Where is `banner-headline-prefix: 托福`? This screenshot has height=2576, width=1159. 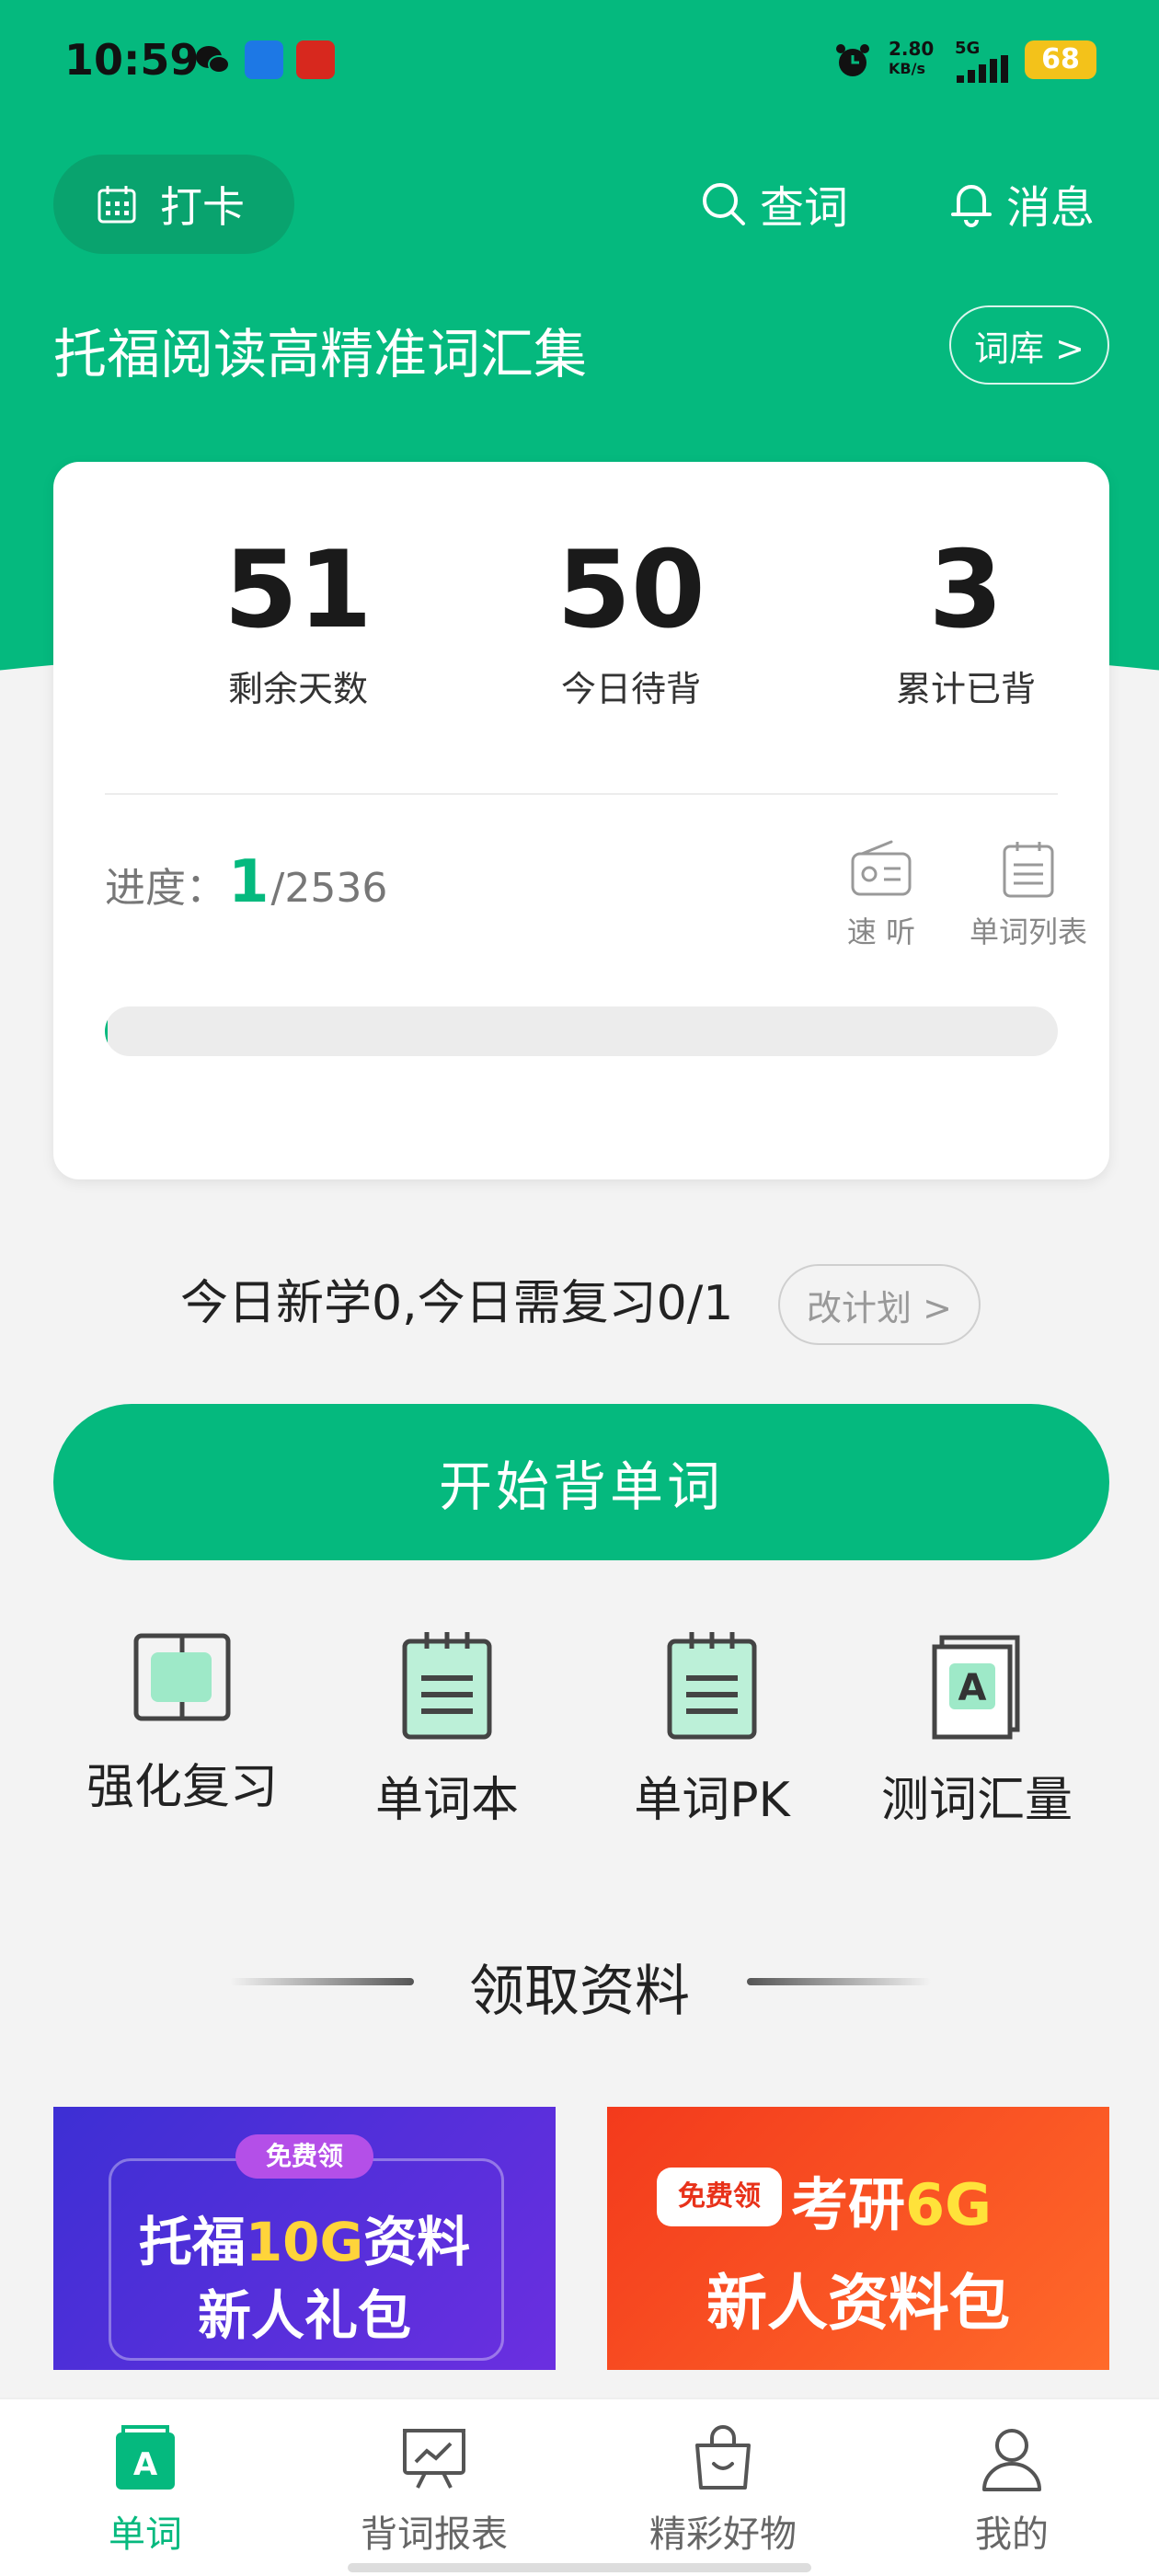
banner-headline-prefix: 托福 is located at coordinates (192, 2242).